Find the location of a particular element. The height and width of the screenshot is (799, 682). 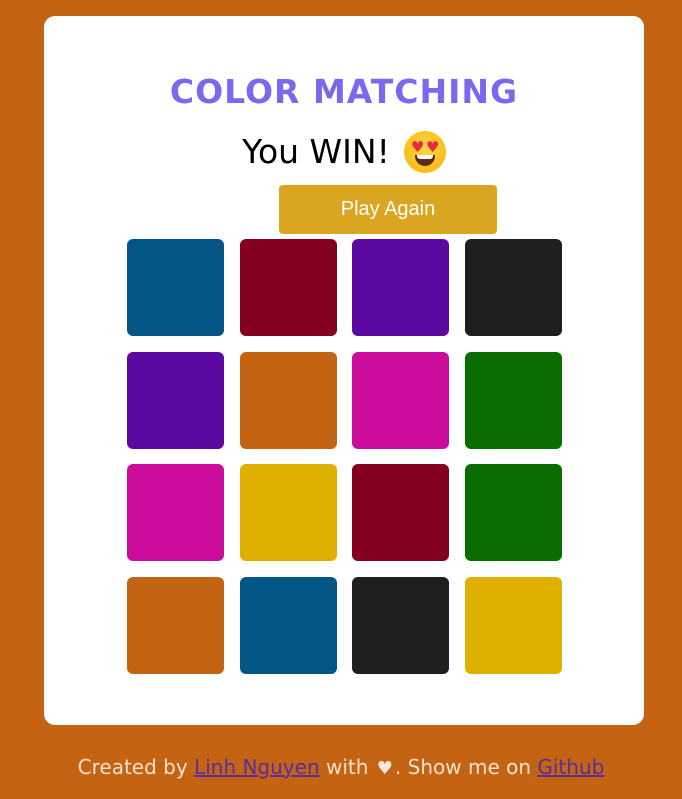

play-again-button: Play Again is located at coordinates (388, 209).